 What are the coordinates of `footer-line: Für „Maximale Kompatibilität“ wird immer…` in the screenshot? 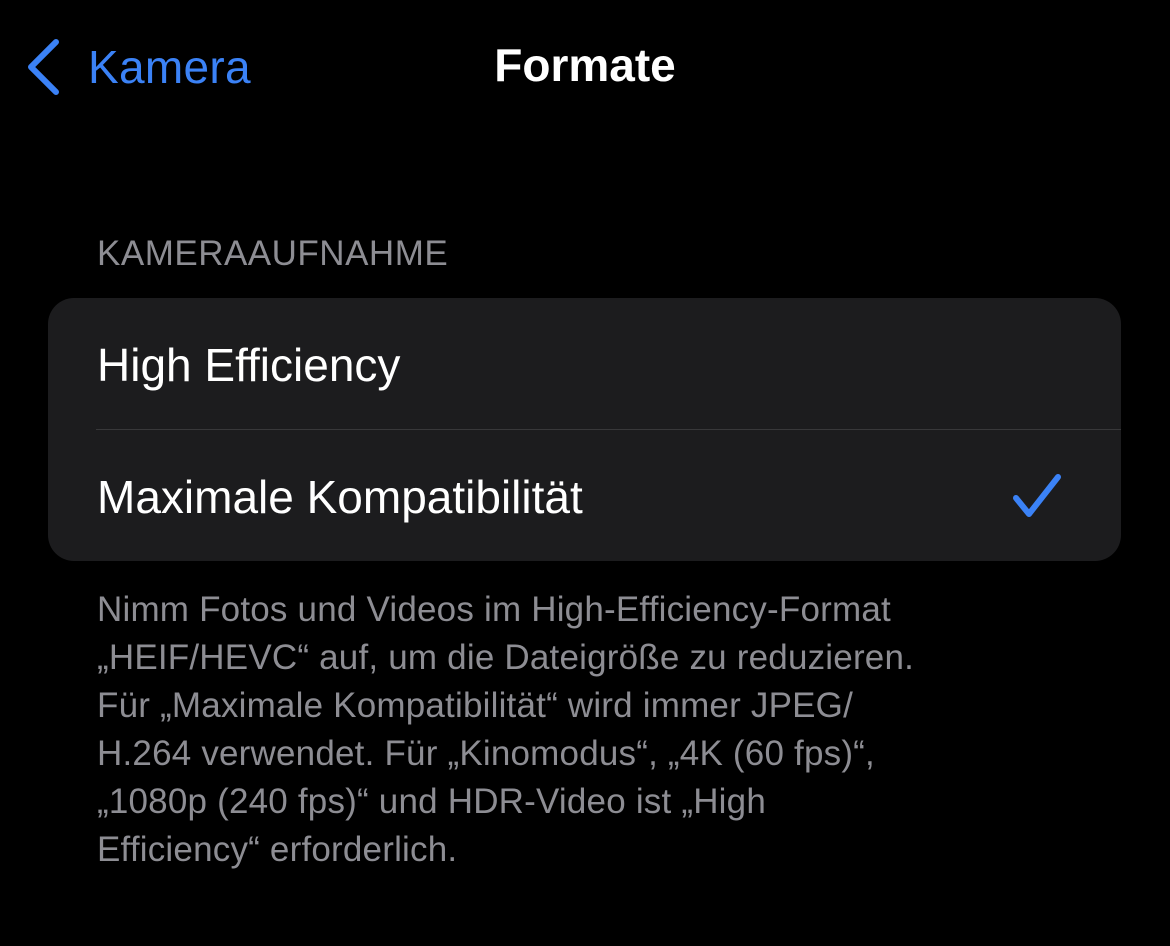 It's located at (475, 705).